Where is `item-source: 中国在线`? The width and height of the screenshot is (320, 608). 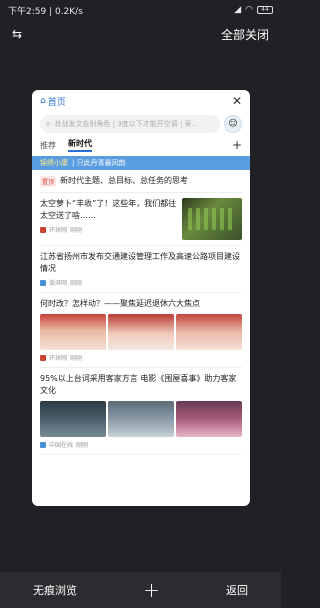 item-source: 中国在线 is located at coordinates (61, 445).